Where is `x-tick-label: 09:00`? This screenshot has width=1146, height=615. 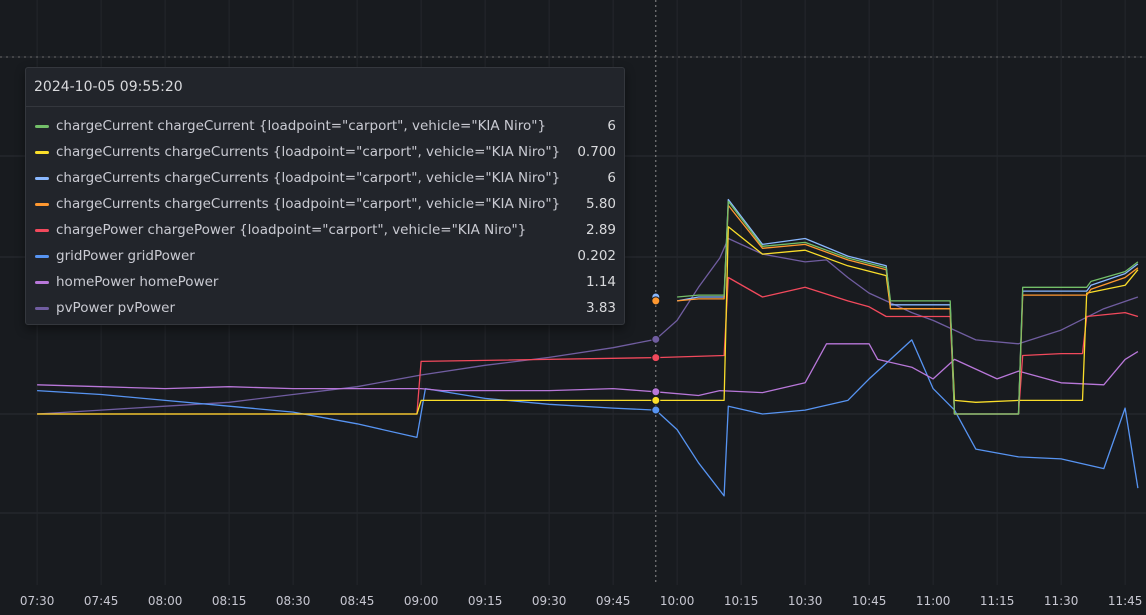 x-tick-label: 09:00 is located at coordinates (421, 601).